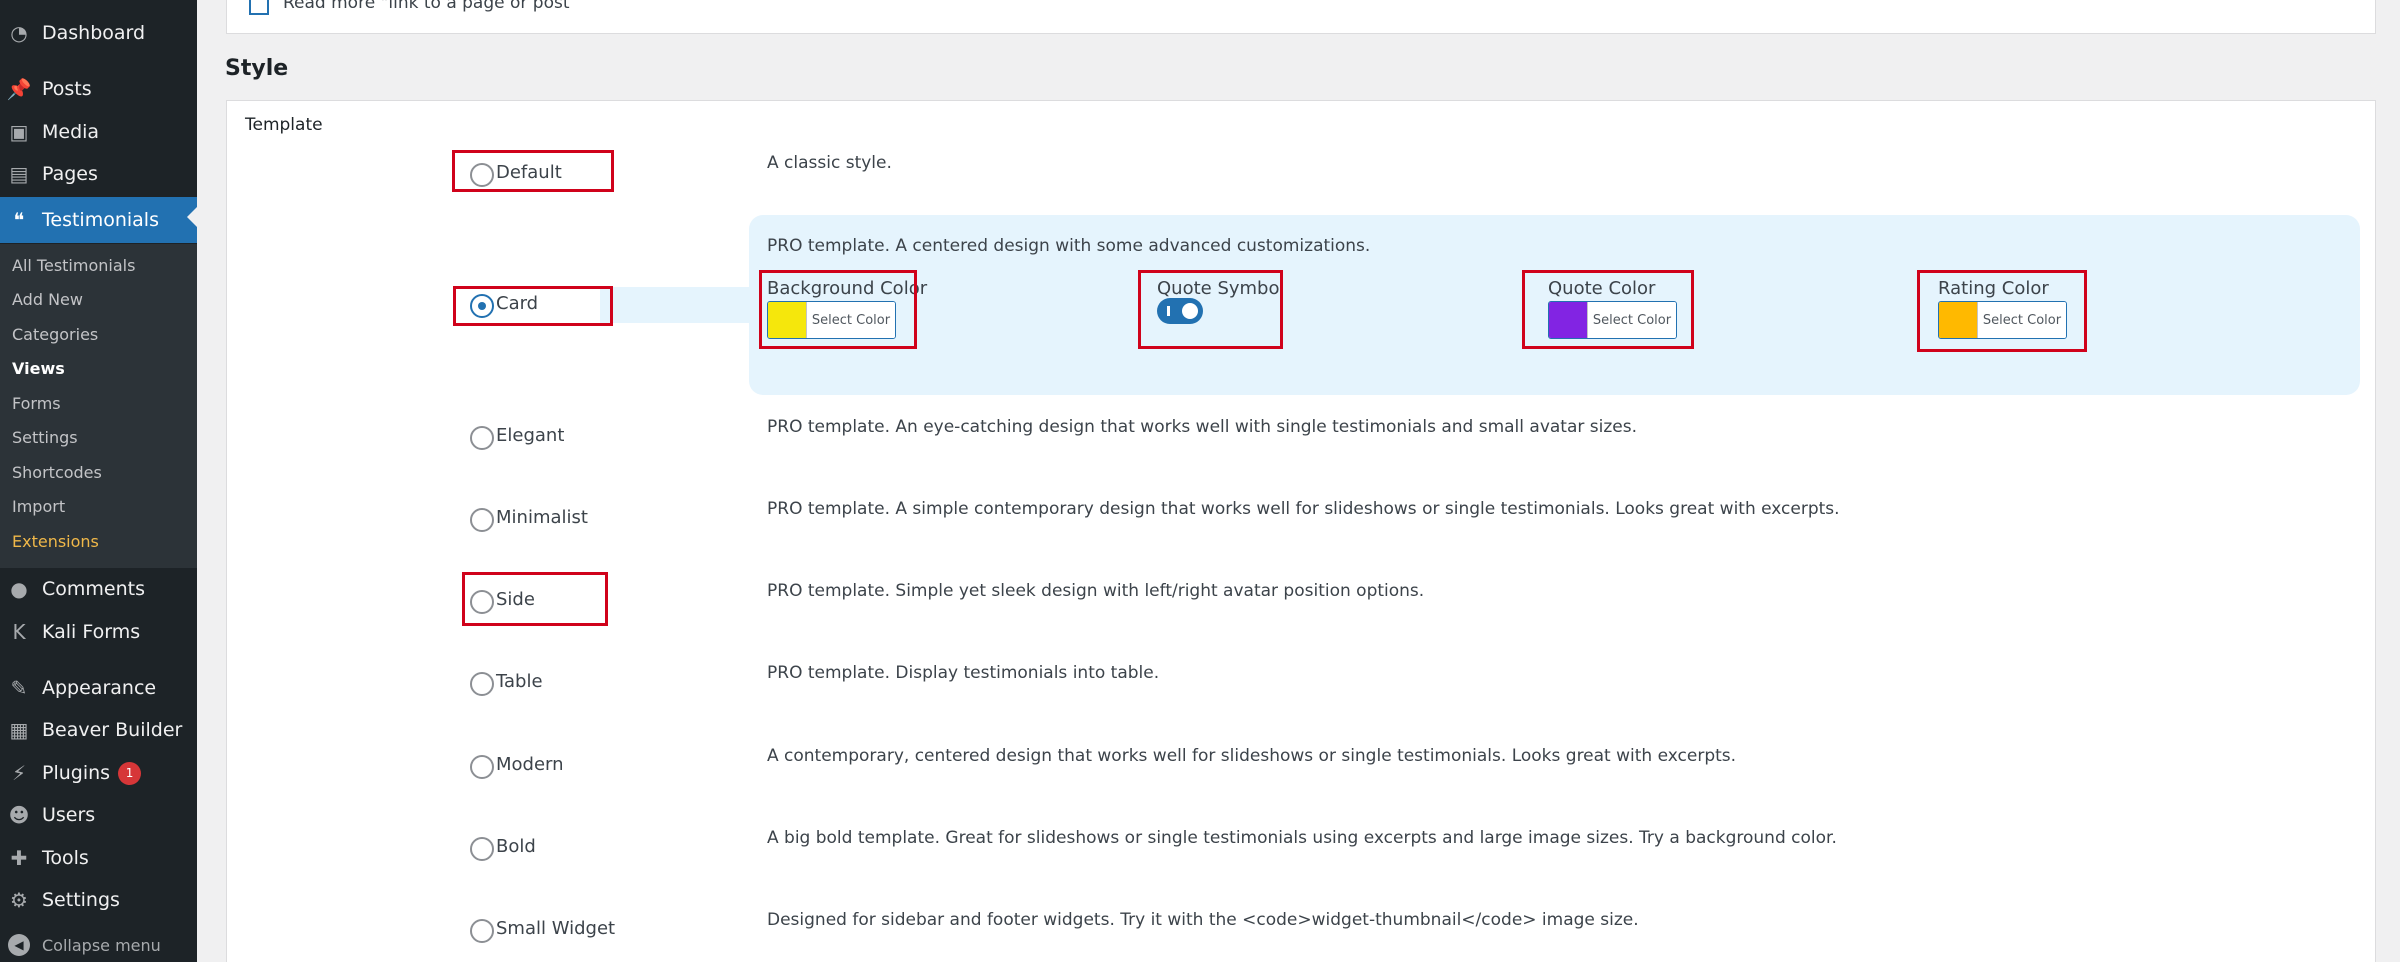  I want to click on submenu-forms: Forms, so click(36, 403).